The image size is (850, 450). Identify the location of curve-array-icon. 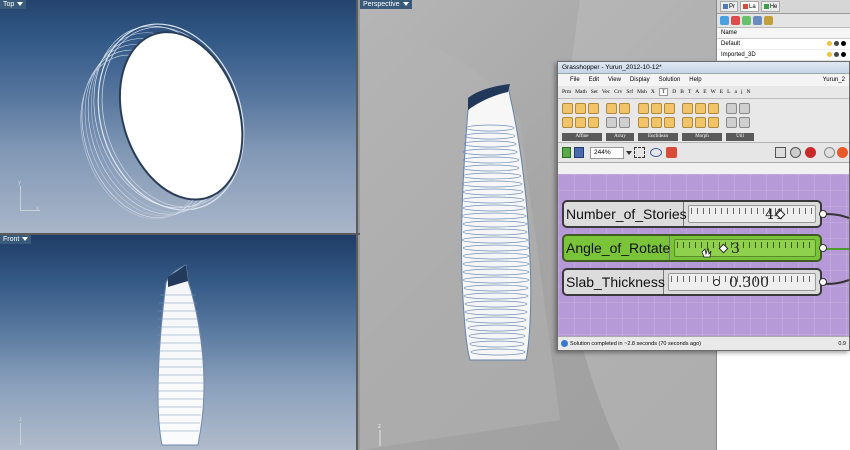
(611, 108).